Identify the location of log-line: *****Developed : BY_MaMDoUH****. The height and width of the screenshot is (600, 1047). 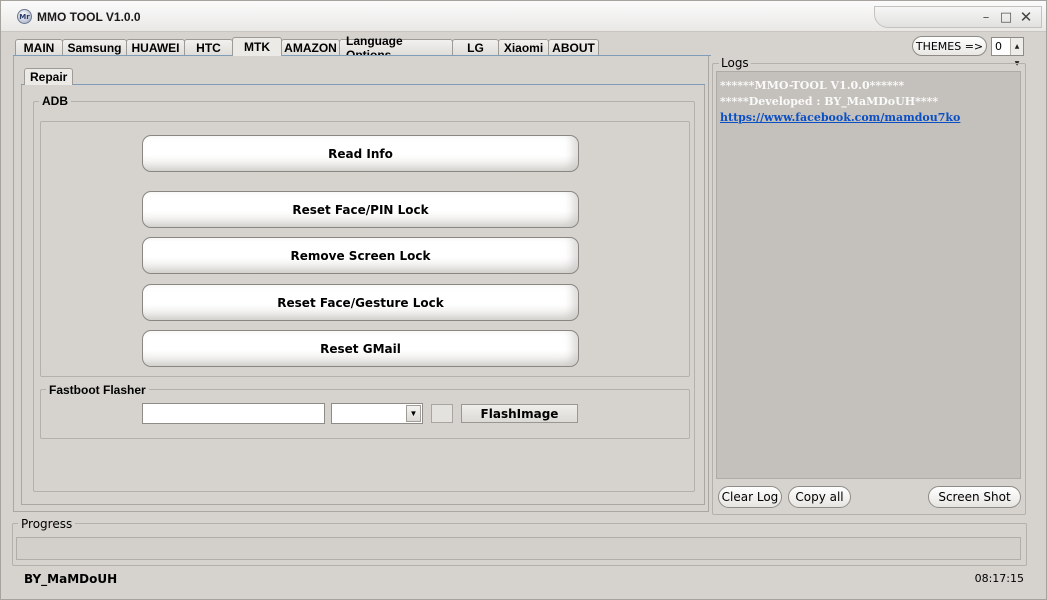
(829, 101).